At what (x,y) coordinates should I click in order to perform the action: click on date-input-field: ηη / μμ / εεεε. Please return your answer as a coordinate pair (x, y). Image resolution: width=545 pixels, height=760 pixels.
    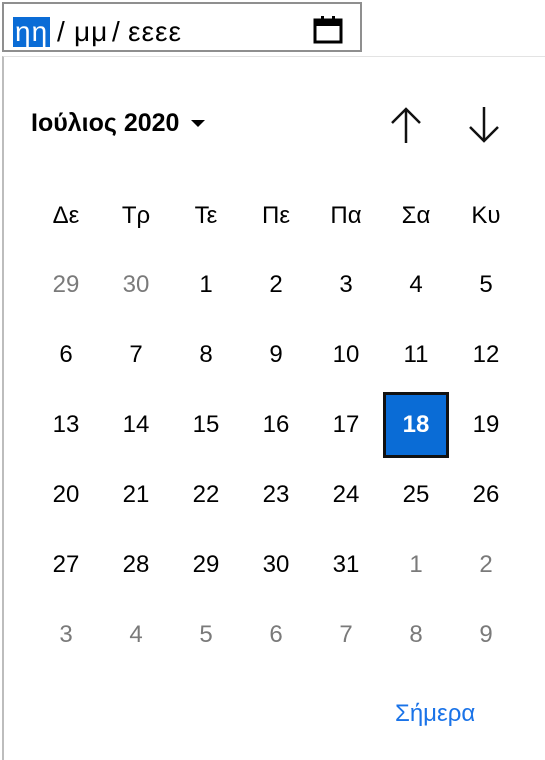
    Looking at the image, I should click on (182, 27).